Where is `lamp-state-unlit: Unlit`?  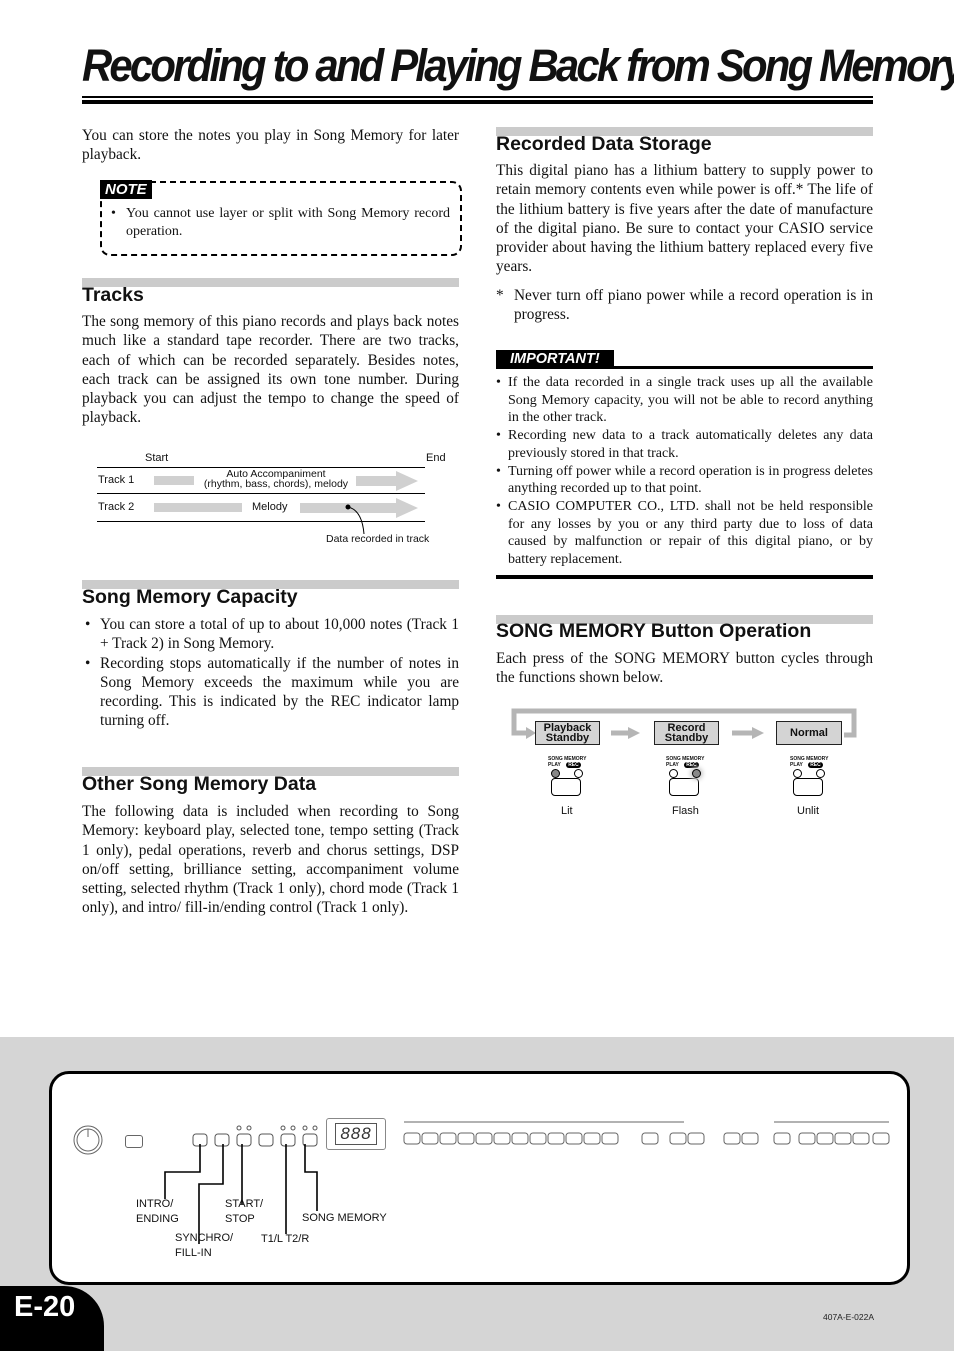 lamp-state-unlit: Unlit is located at coordinates (808, 811).